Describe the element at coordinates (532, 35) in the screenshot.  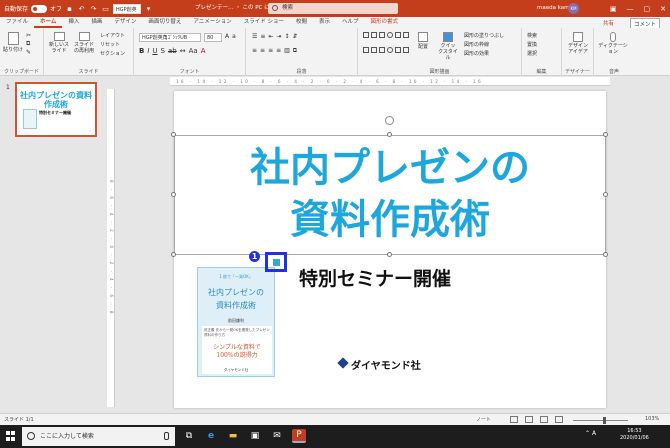
I see `find-button: 検索` at that location.